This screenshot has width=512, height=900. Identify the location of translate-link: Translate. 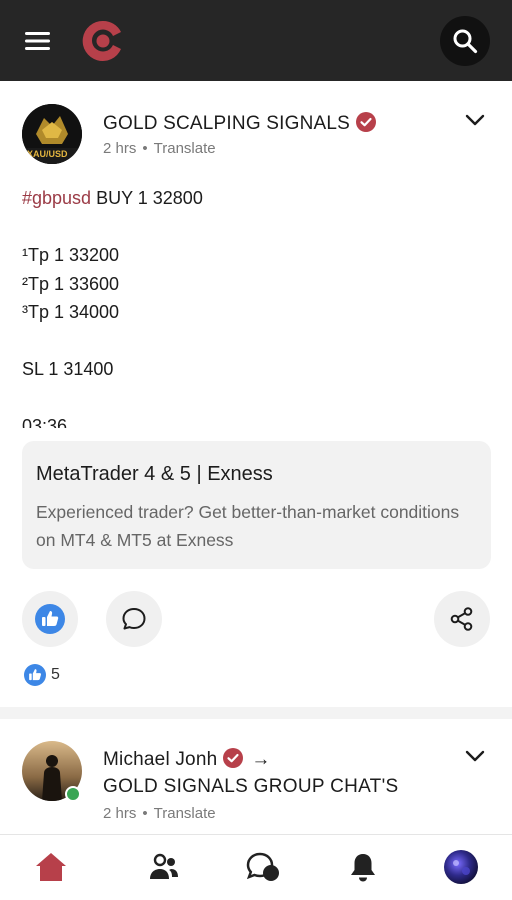
(185, 148).